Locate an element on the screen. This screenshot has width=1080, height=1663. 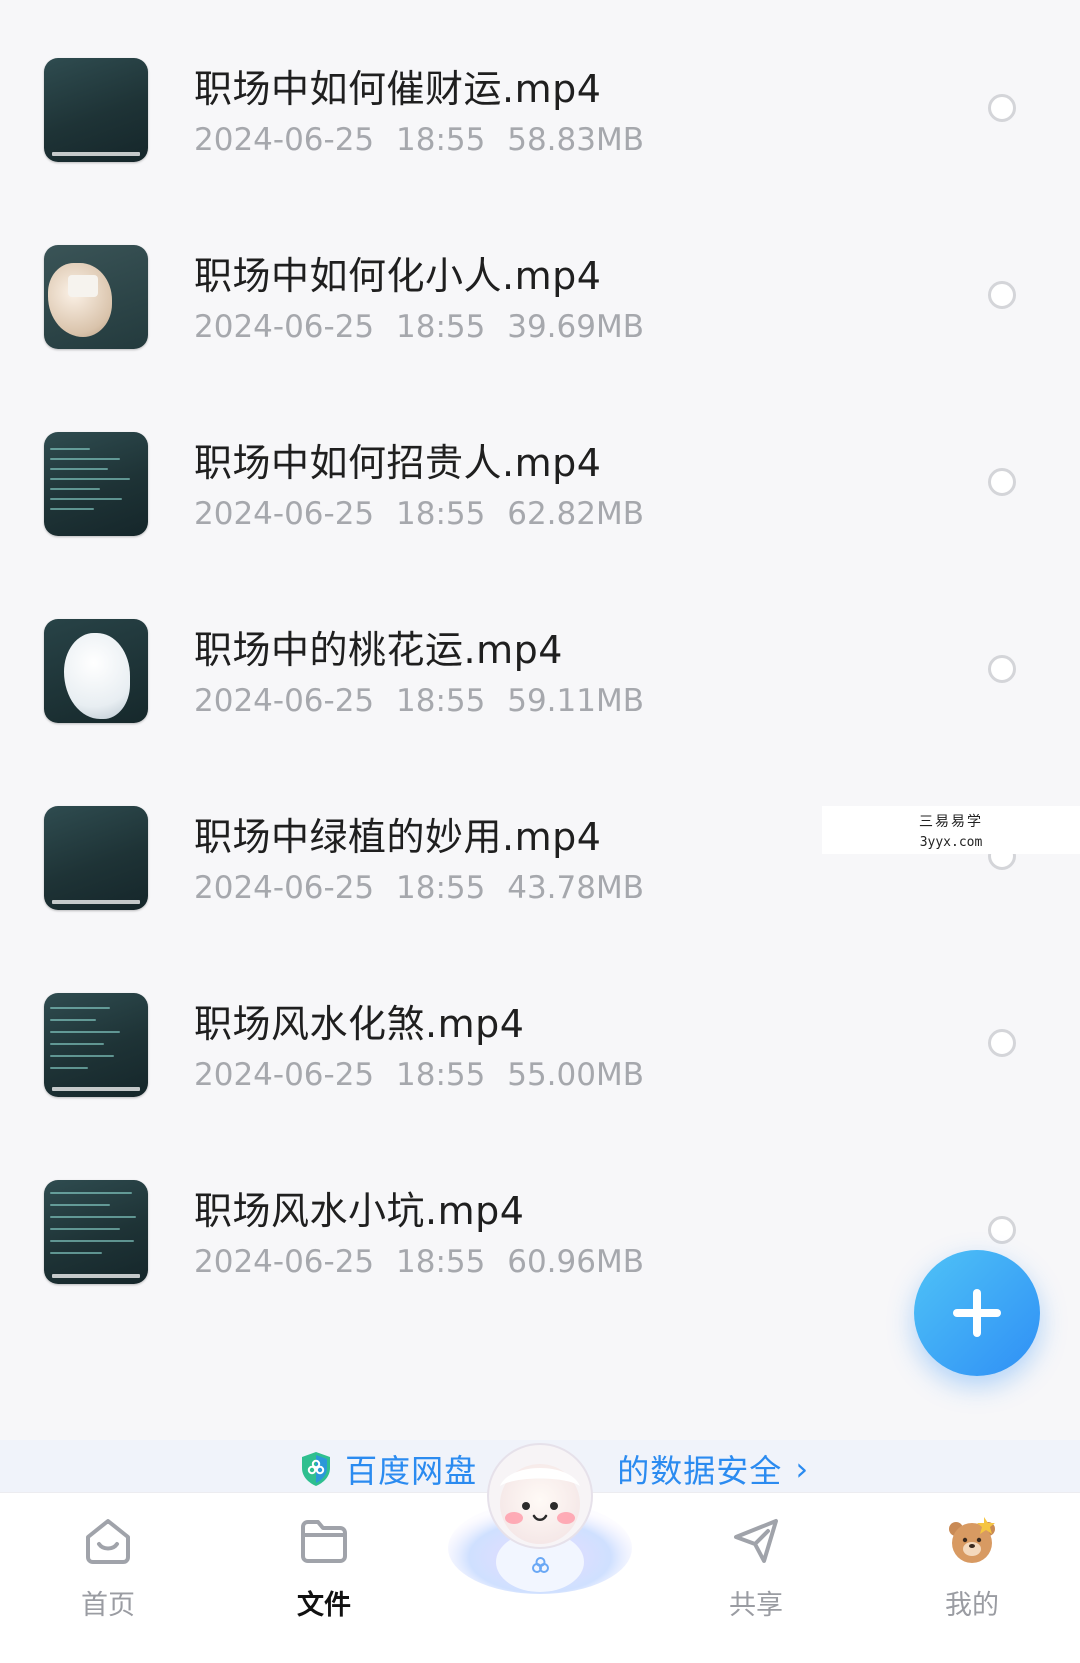
file-meta: 2024-06-25 18:55 59.11MB is located at coordinates (419, 701).